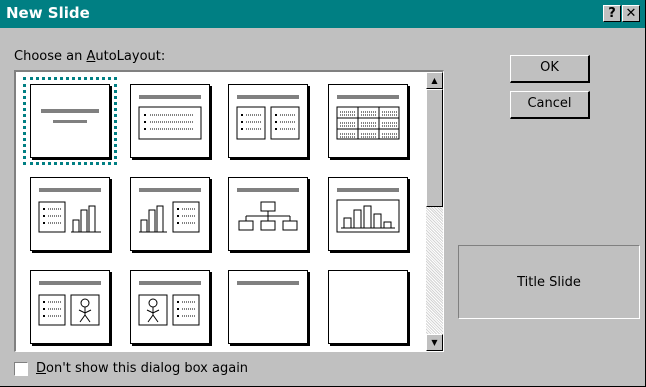  Describe the element at coordinates (268, 117) in the screenshot. I see `two-column-text-layout-icon` at that location.